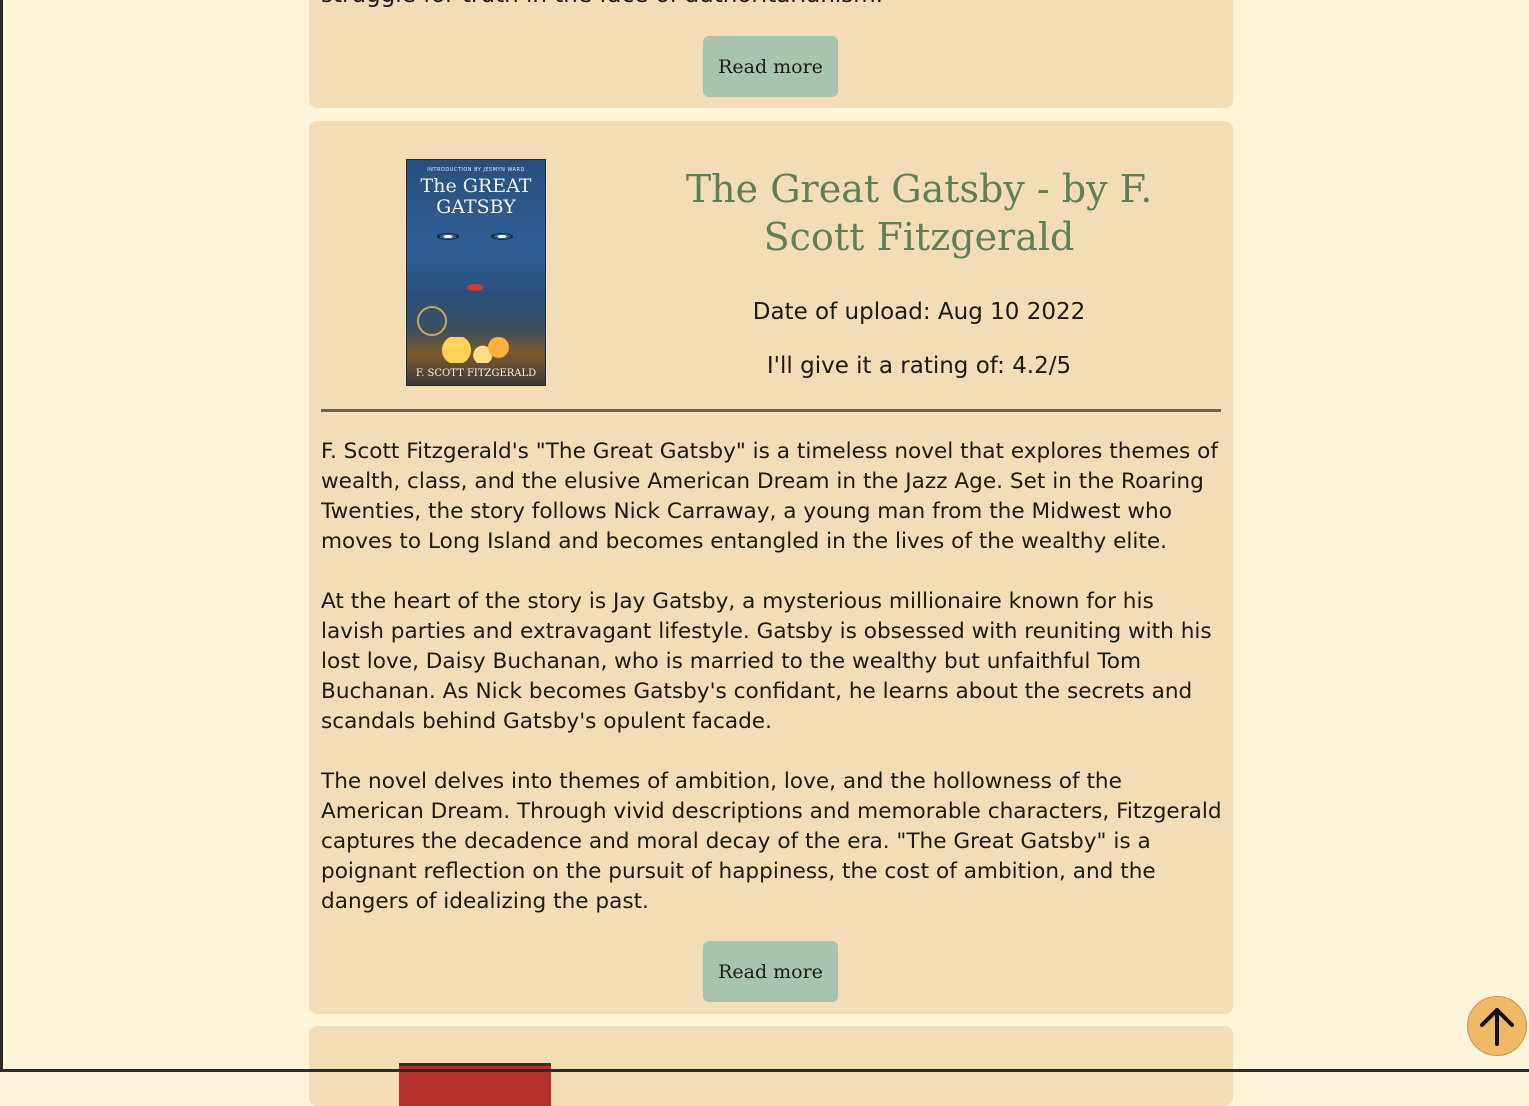  What do you see at coordinates (448, 236) in the screenshot?
I see `cover-eye-left` at bounding box center [448, 236].